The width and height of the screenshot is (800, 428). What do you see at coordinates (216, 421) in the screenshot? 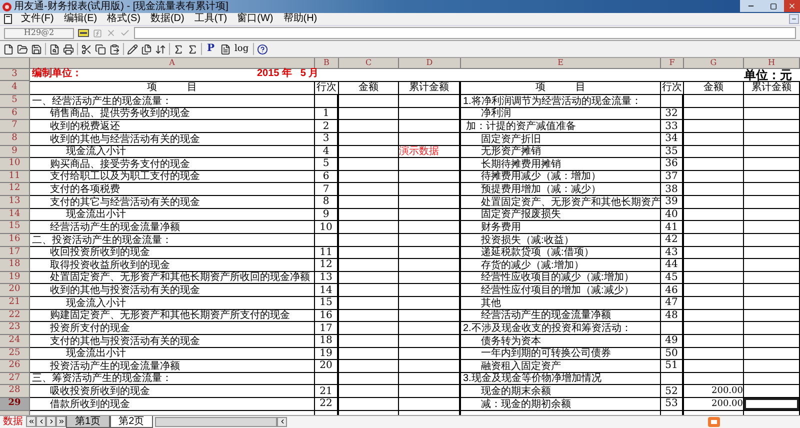
I see `horizontal-scrollbar` at bounding box center [216, 421].